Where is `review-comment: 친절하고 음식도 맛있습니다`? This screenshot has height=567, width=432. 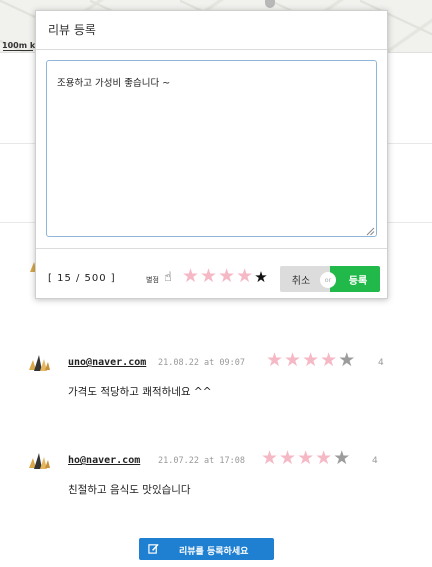
review-comment: 친절하고 음식도 맛있습니다 is located at coordinates (129, 490).